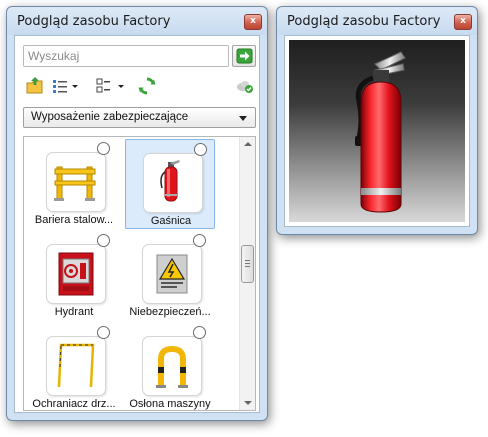 The width and height of the screenshot is (488, 437). What do you see at coordinates (248, 403) in the screenshot?
I see `scroll-down-icon` at bounding box center [248, 403].